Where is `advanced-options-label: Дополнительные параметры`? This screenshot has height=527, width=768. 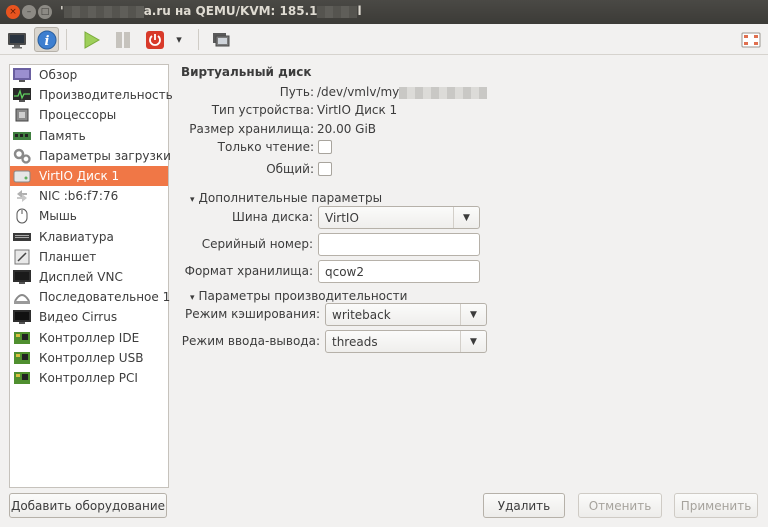 advanced-options-label: Дополнительные параметры is located at coordinates (290, 198).